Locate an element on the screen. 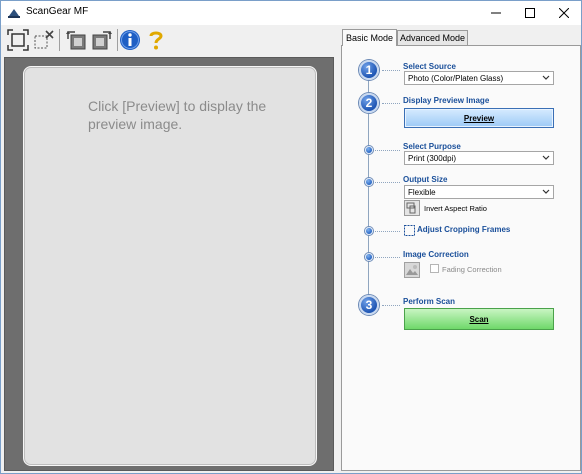 Image resolution: width=582 pixels, height=474 pixels. close-icon is located at coordinates (564, 13).